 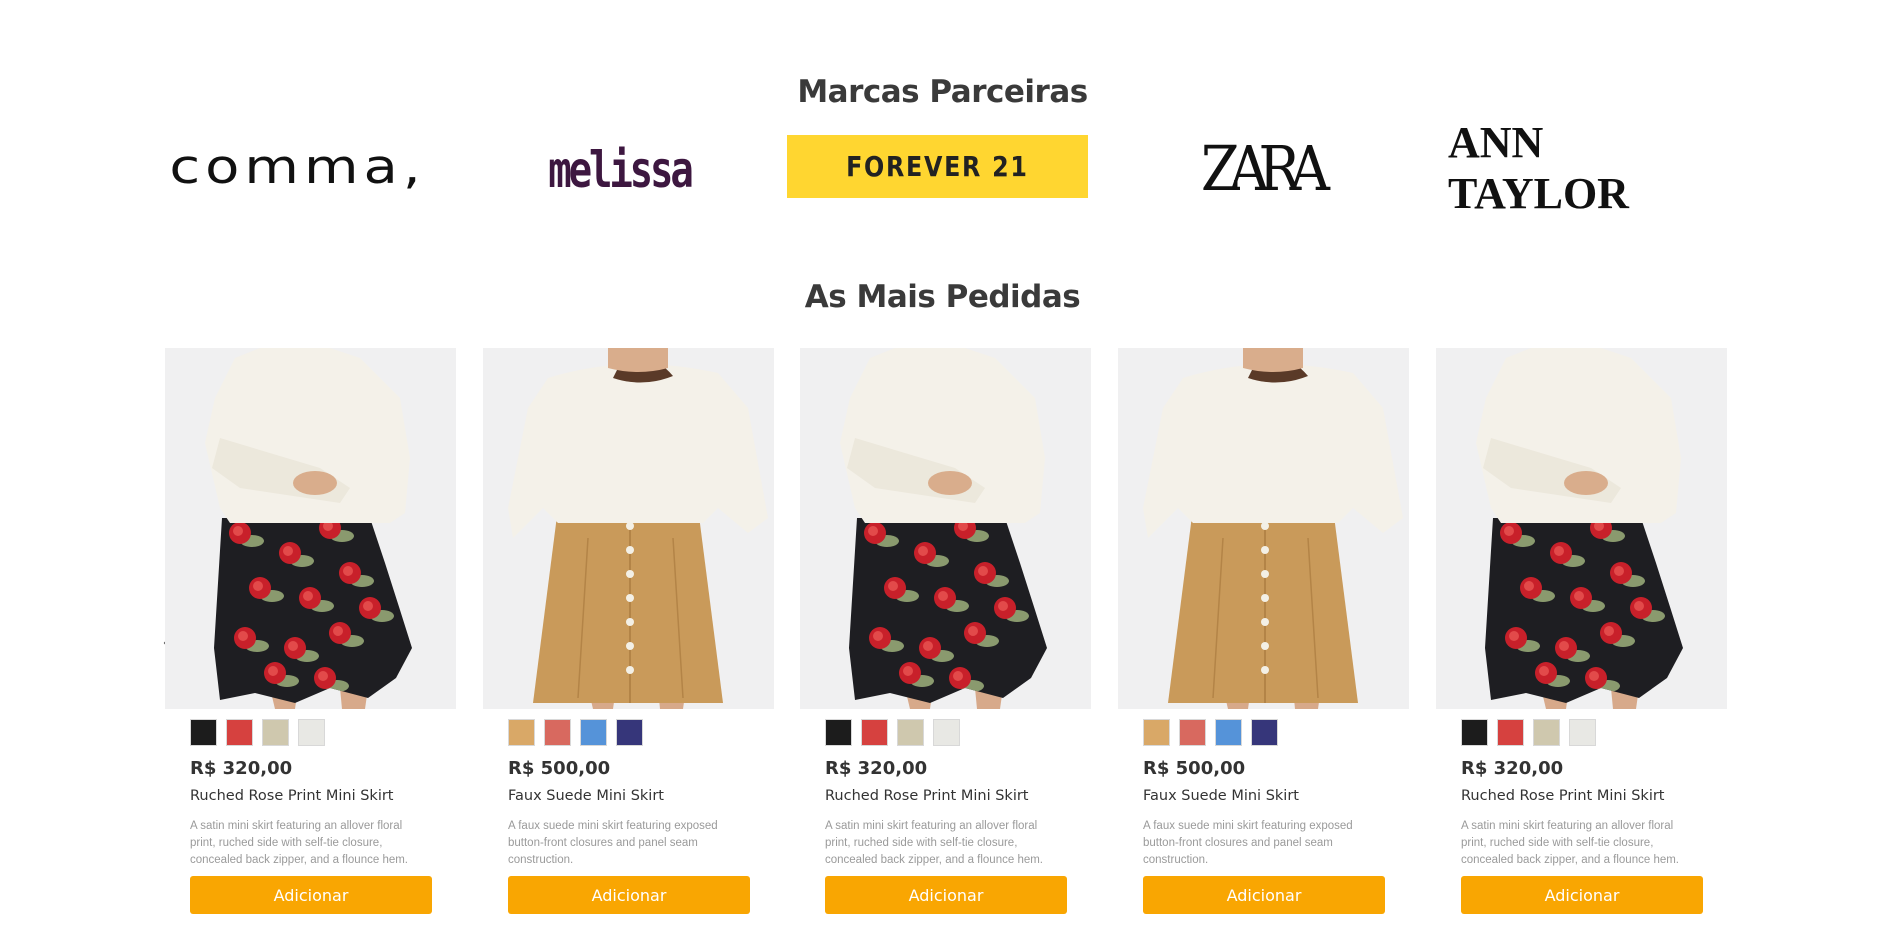 What do you see at coordinates (1590, 168) in the screenshot?
I see `brand-logo-ann-taylor: ANN TAYLOR` at bounding box center [1590, 168].